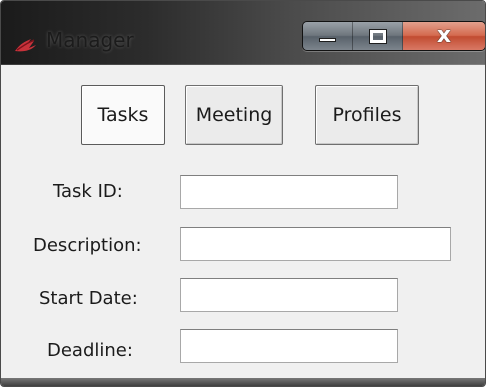 This screenshot has width=486, height=387. What do you see at coordinates (289, 346) in the screenshot?
I see `deadline-input` at bounding box center [289, 346].